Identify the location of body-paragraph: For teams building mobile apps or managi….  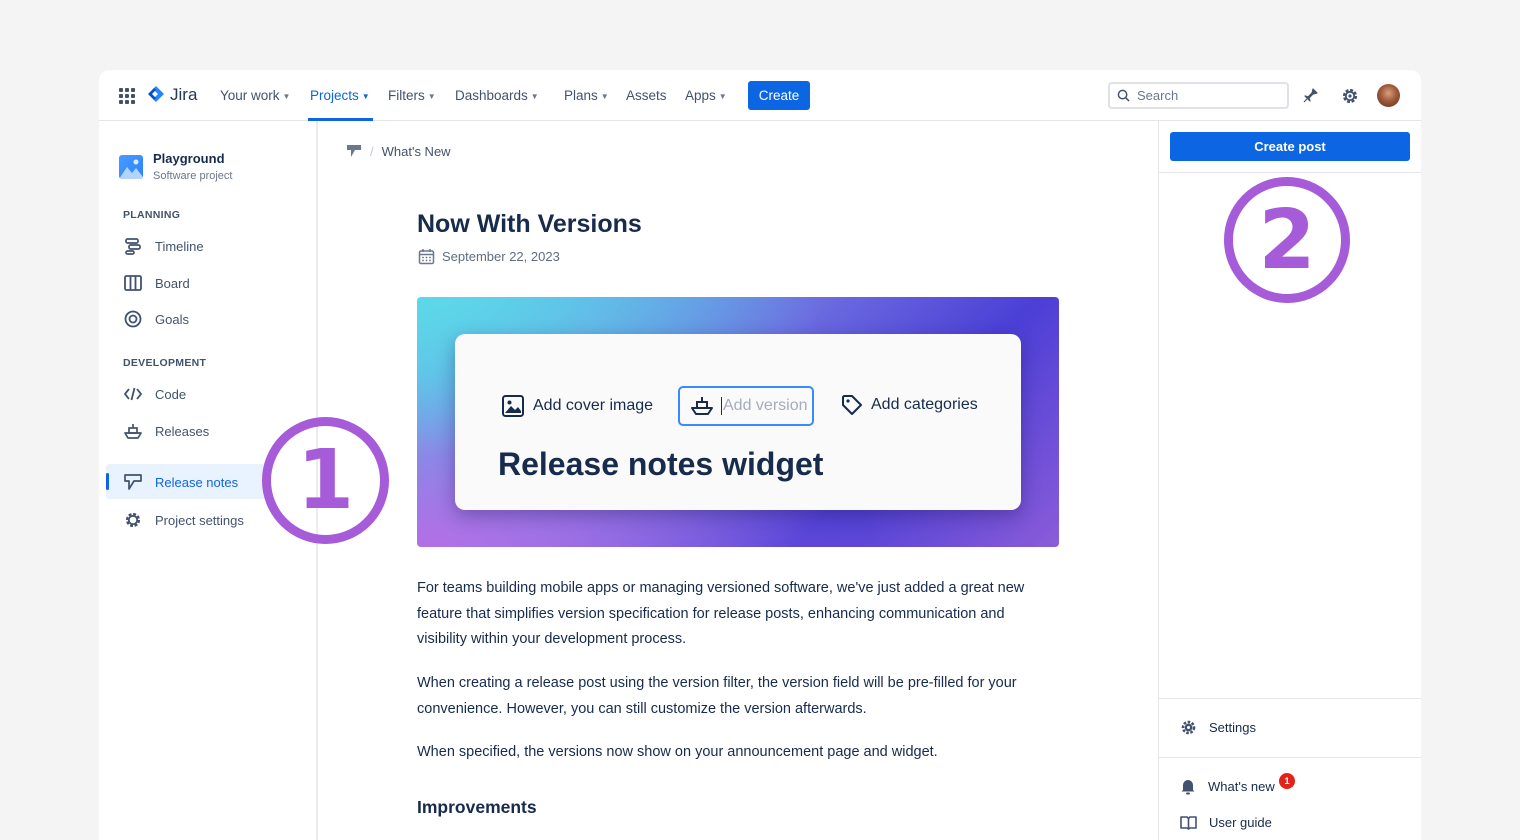
(721, 613).